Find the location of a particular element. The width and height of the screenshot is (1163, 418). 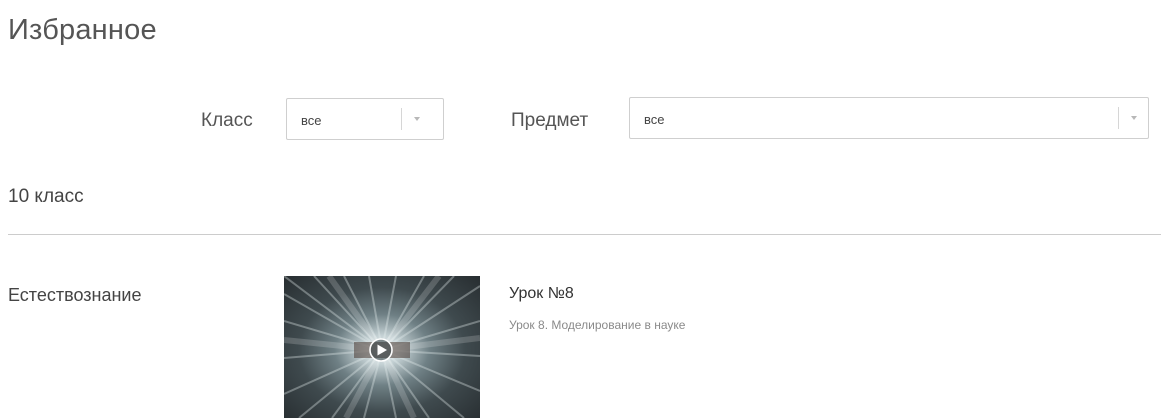

page-title: Избранное is located at coordinates (82, 30).